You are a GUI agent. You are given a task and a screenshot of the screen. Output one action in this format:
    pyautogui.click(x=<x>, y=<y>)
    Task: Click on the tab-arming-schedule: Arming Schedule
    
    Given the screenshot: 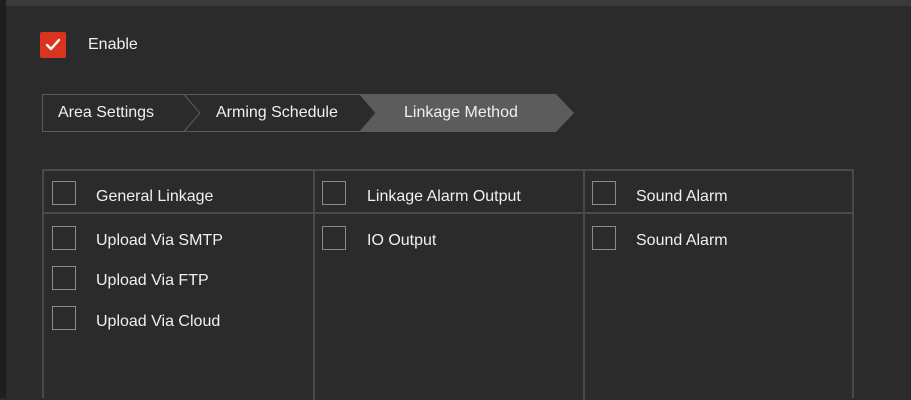 What is the action you would take?
    pyautogui.click(x=277, y=113)
    